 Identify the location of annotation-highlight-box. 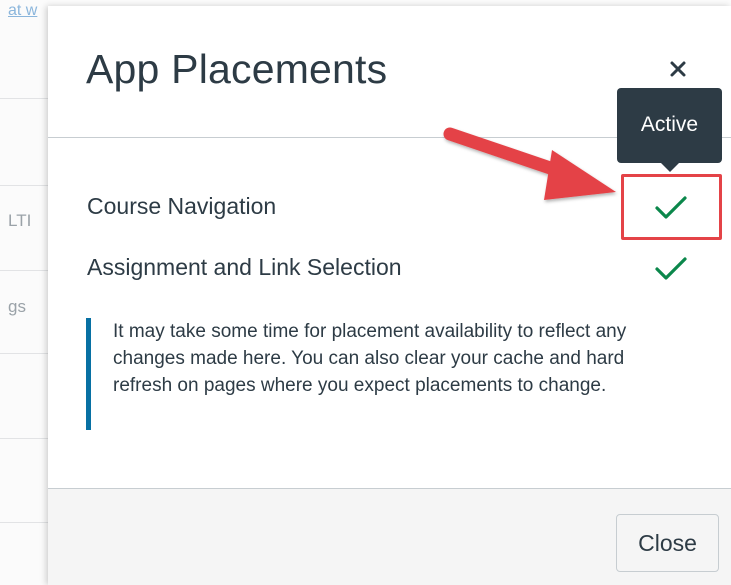
(671, 207).